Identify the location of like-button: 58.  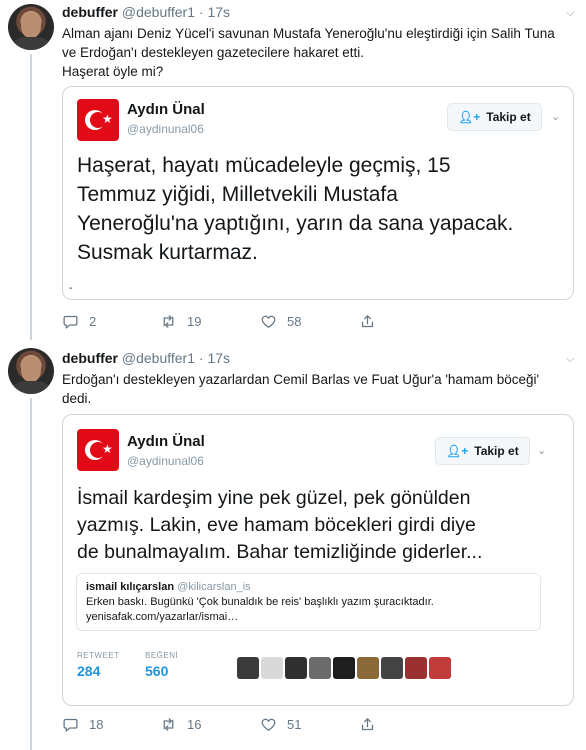
(280, 321).